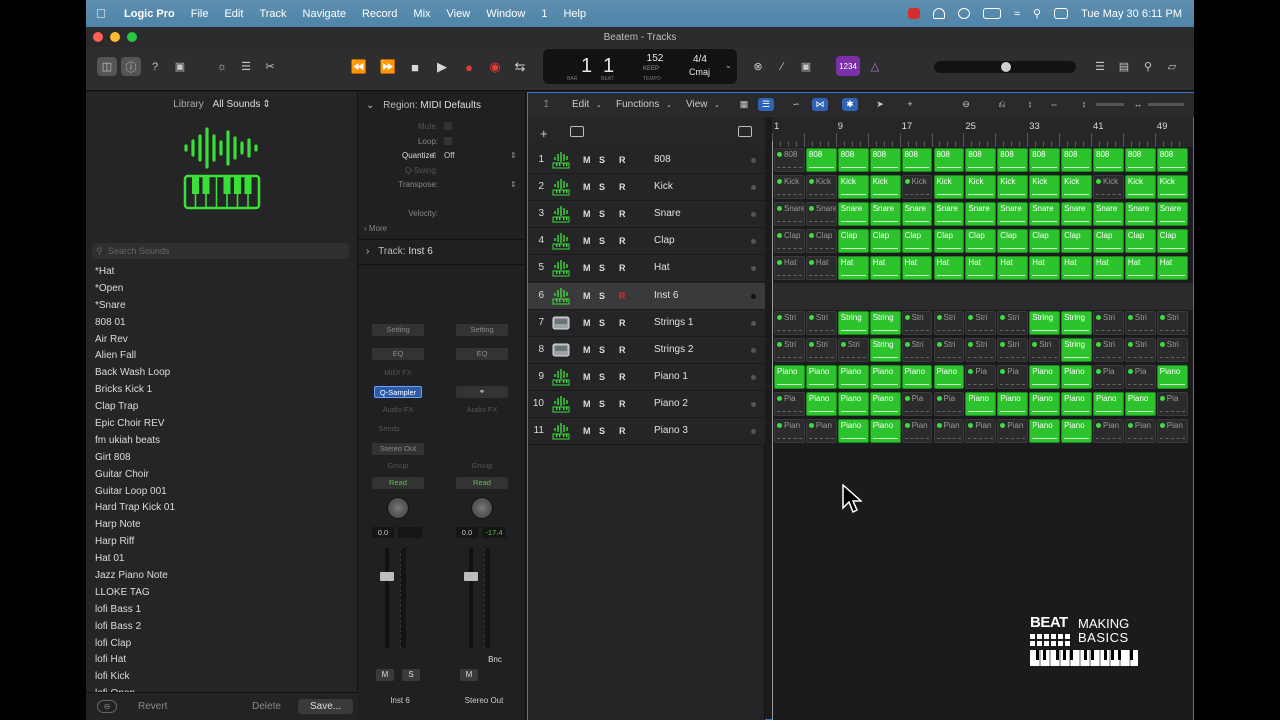 The height and width of the screenshot is (720, 1280). What do you see at coordinates (1037, 13) in the screenshot?
I see `spotlight-icon: ⚲` at bounding box center [1037, 13].